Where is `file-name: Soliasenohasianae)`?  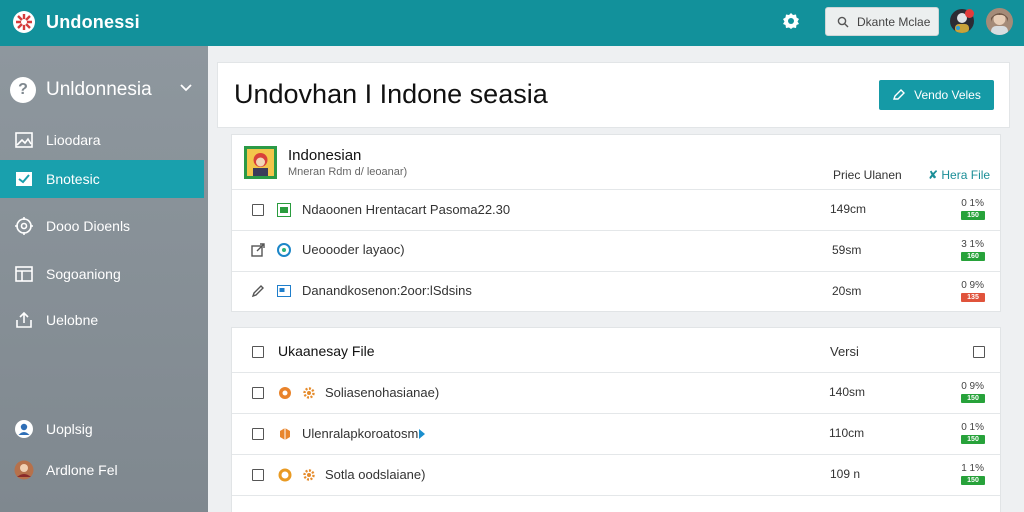 file-name: Soliasenohasianae) is located at coordinates (382, 392).